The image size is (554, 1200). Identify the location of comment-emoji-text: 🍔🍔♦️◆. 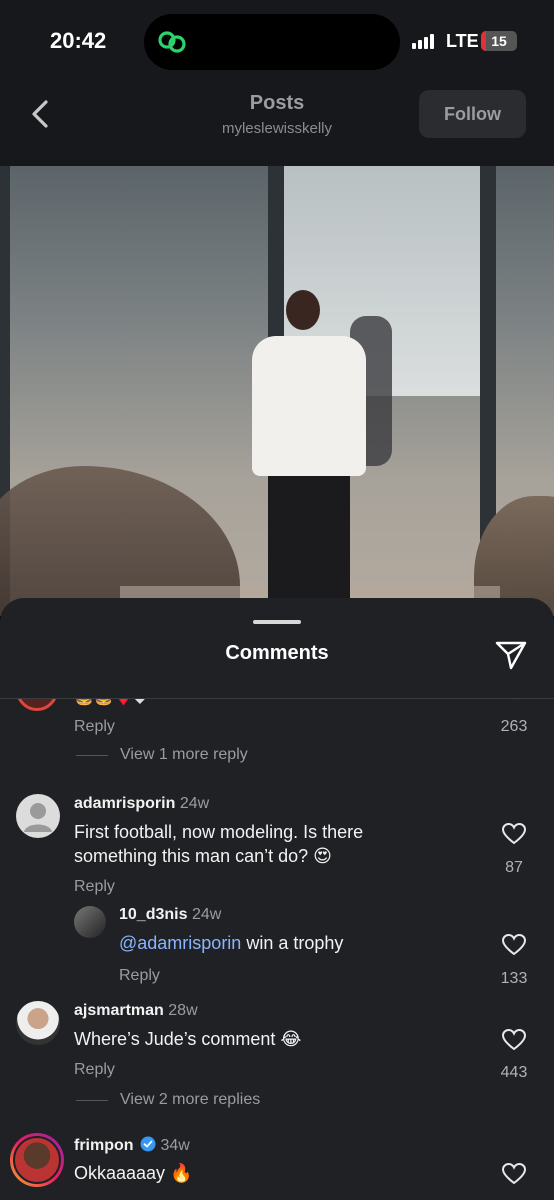
(110, 703).